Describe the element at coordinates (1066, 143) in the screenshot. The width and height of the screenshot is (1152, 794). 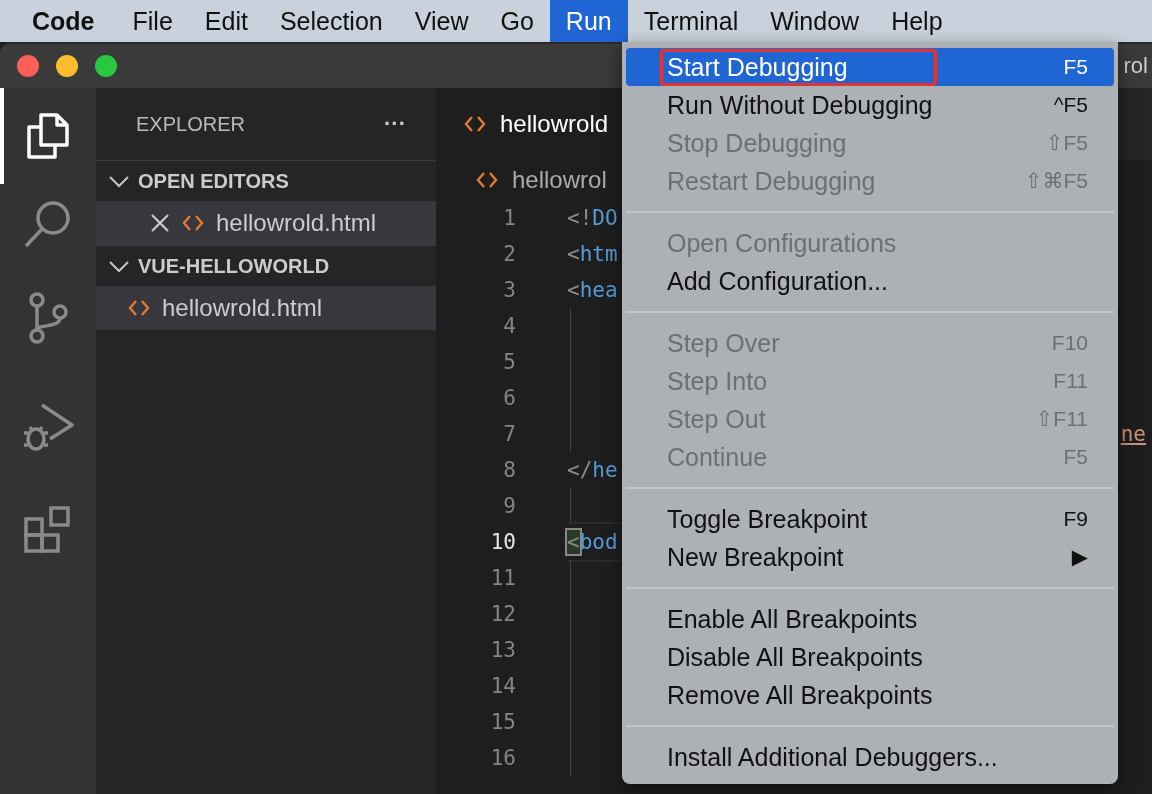
I see `shortcut-label: ⇧F5` at that location.